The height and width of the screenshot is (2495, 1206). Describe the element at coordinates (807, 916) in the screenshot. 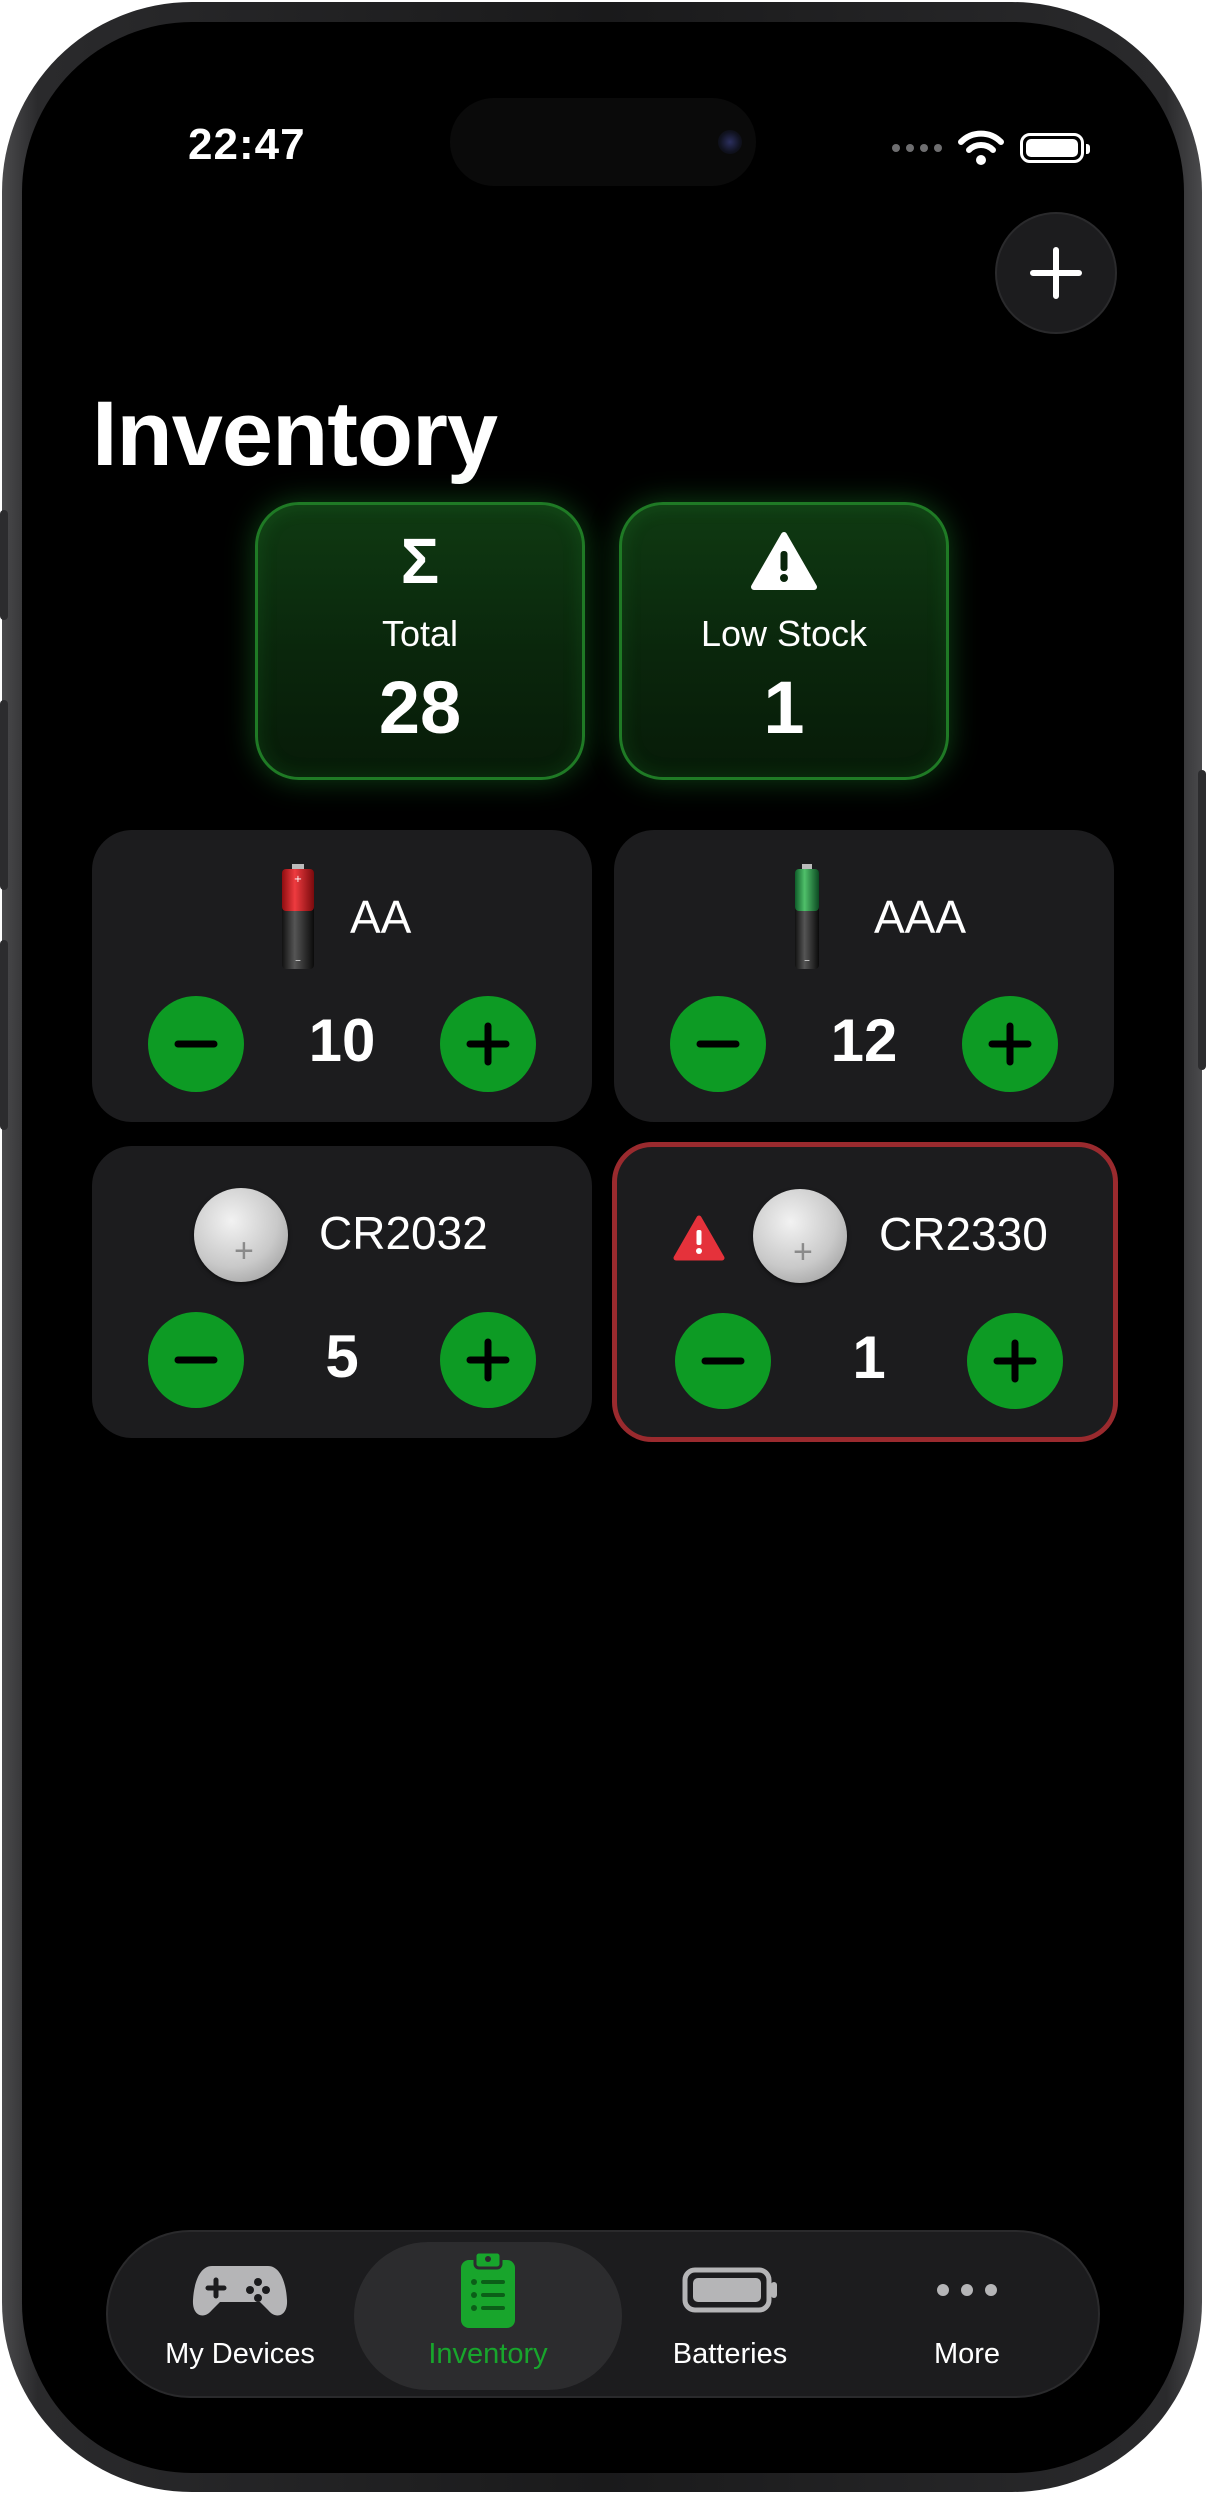

I see `aaa-battery-icon: –` at that location.